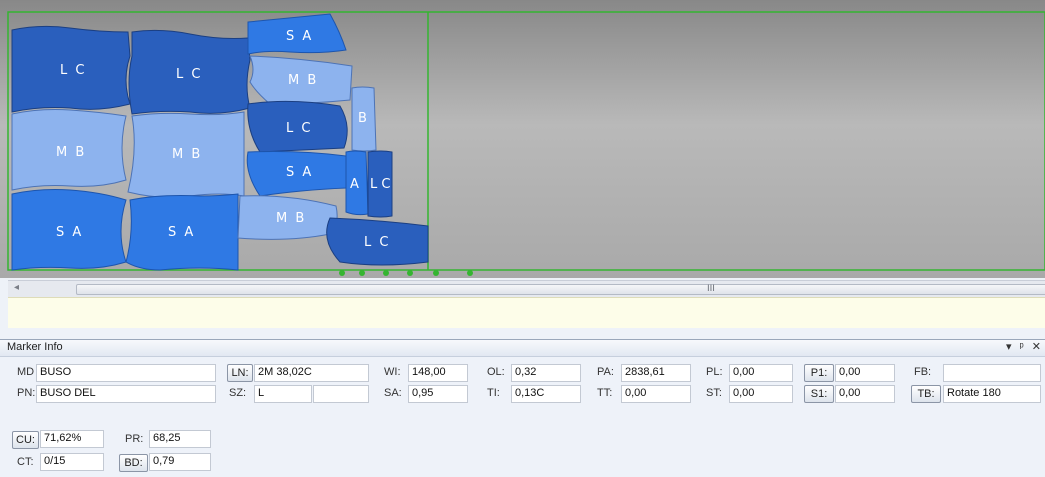  I want to click on piece-label: A, so click(355, 184).